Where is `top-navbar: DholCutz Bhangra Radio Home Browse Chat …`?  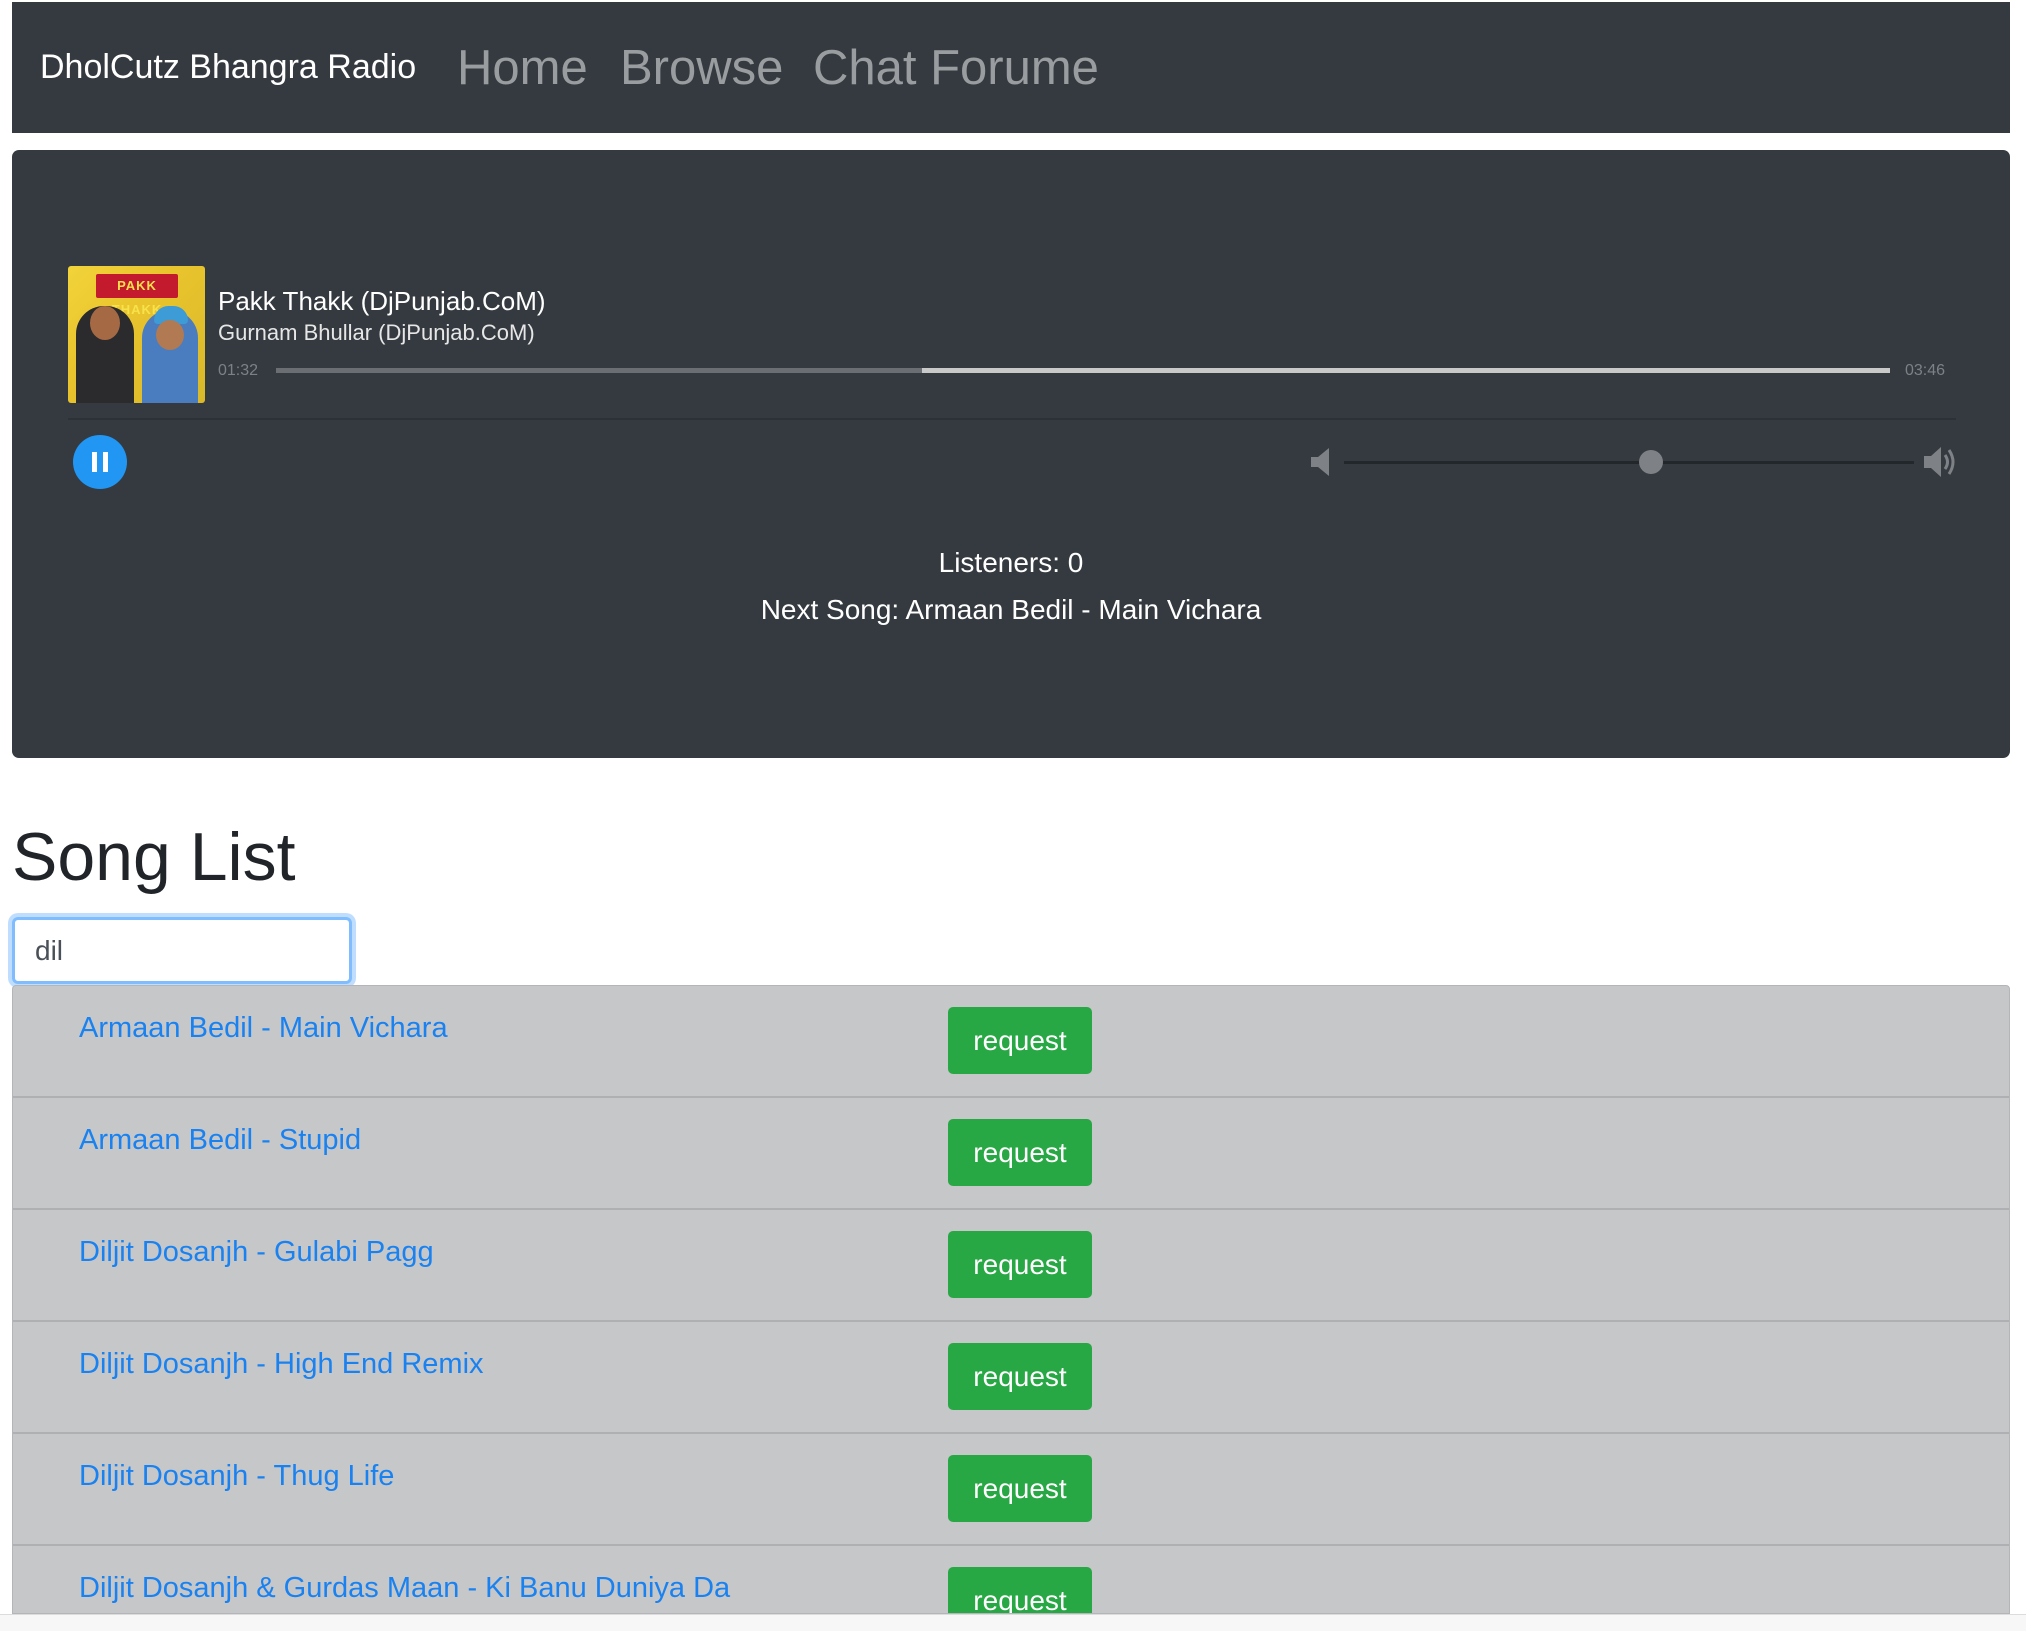 top-navbar: DholCutz Bhangra Radio Home Browse Chat … is located at coordinates (1011, 67).